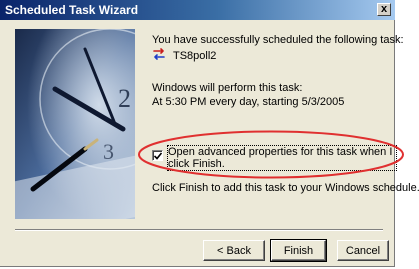  What do you see at coordinates (298, 250) in the screenshot?
I see `finish-button: Finish` at bounding box center [298, 250].